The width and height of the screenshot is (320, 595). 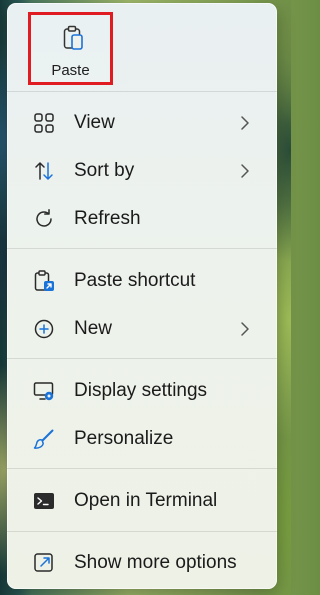 I want to click on menu-item-show-more-options: Show more options, so click(x=142, y=563).